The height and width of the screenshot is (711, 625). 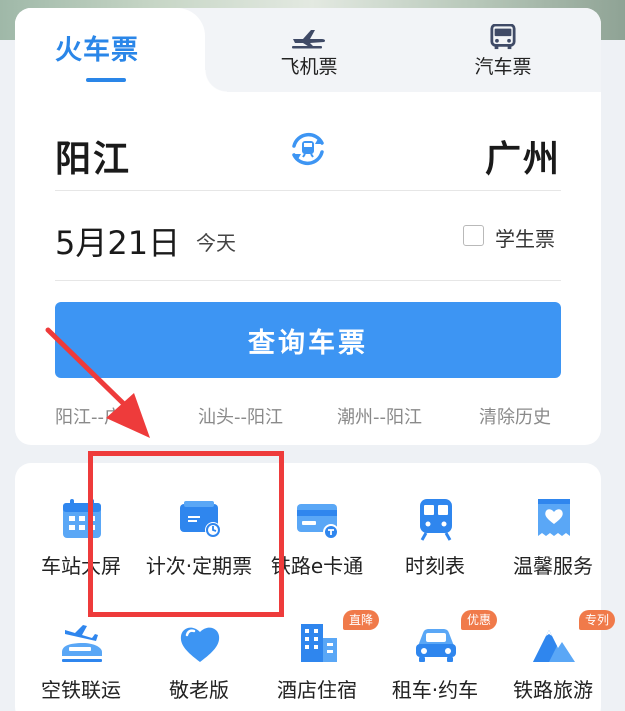 What do you see at coordinates (553, 566) in the screenshot?
I see `service-label: 温馨服务` at bounding box center [553, 566].